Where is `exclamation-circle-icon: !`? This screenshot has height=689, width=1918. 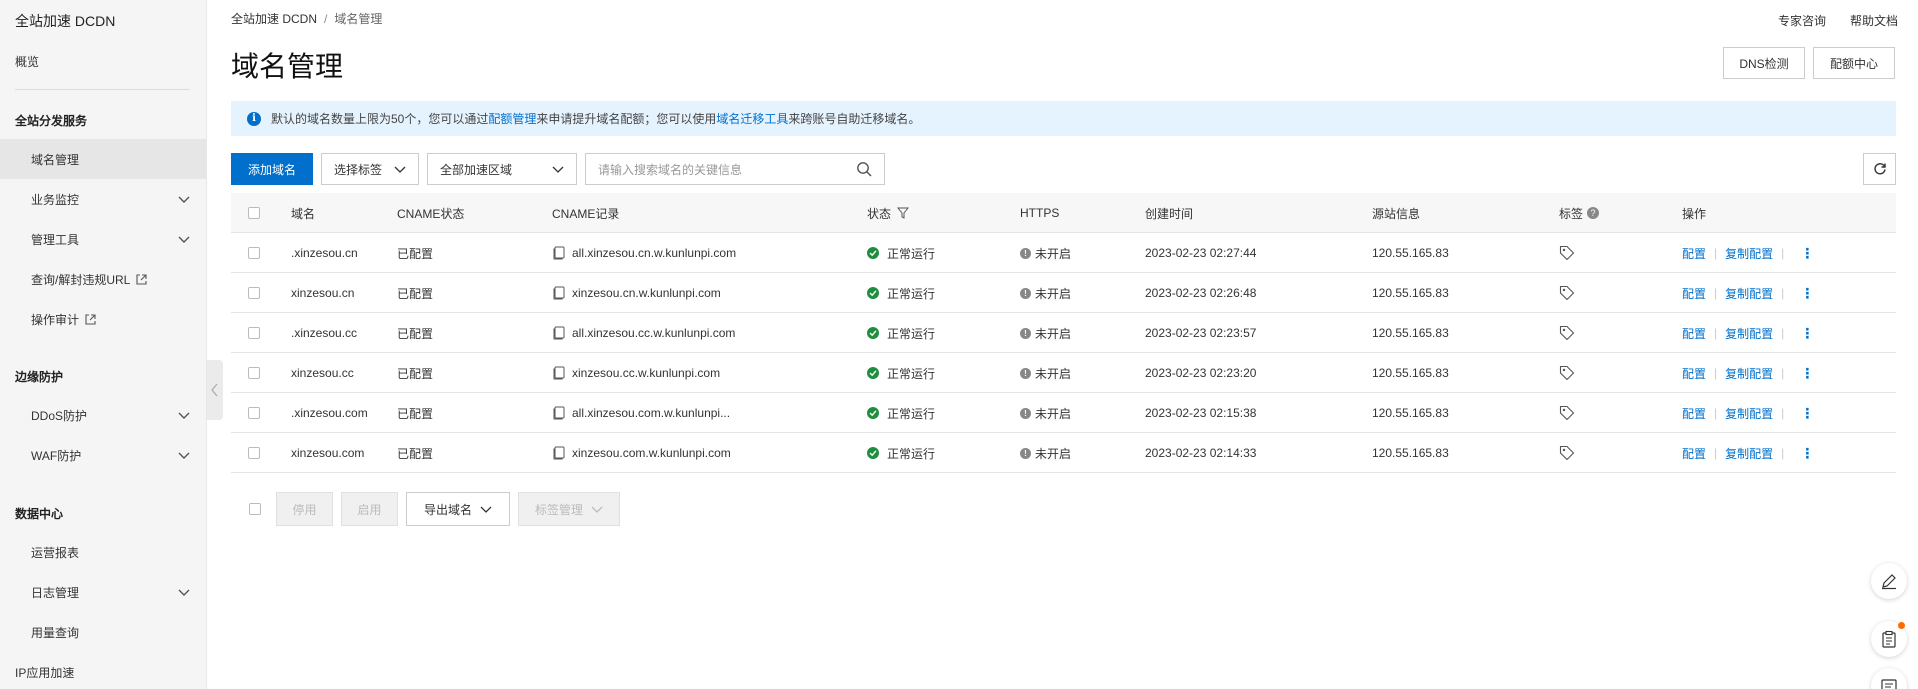
exclamation-circle-icon: ! is located at coordinates (1025, 333).